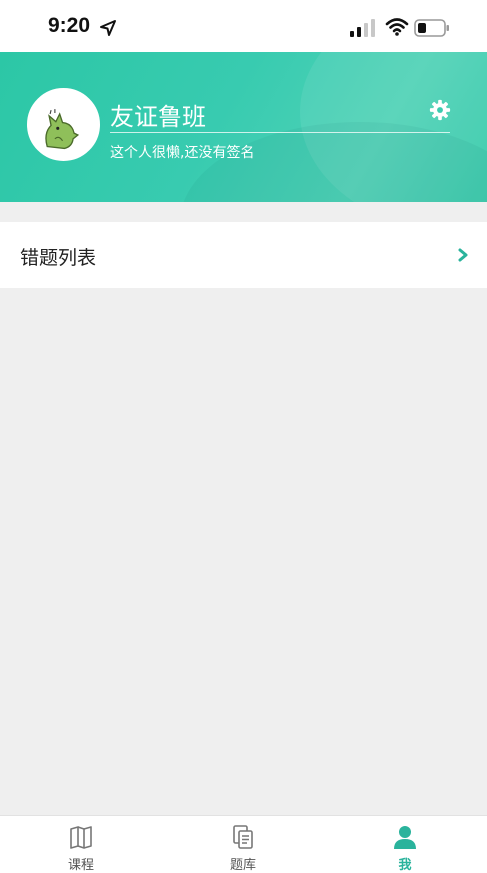 The height and width of the screenshot is (873, 487). I want to click on status-bar: 9:20, so click(243, 26).